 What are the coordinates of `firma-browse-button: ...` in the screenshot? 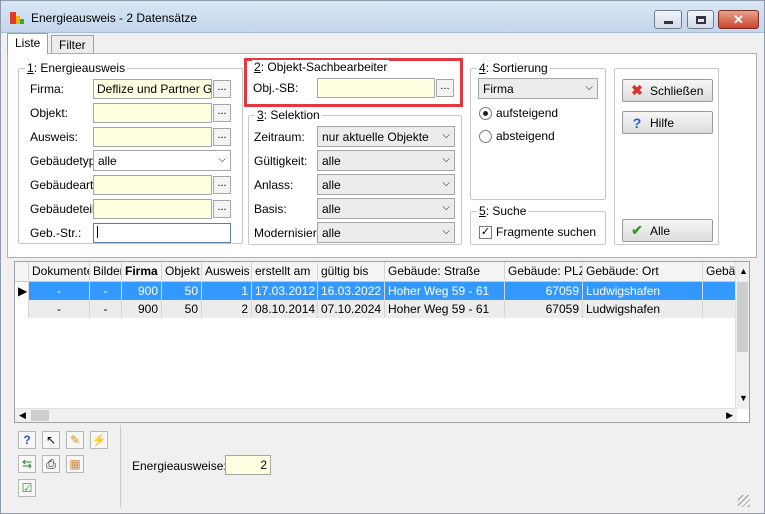 It's located at (222, 89).